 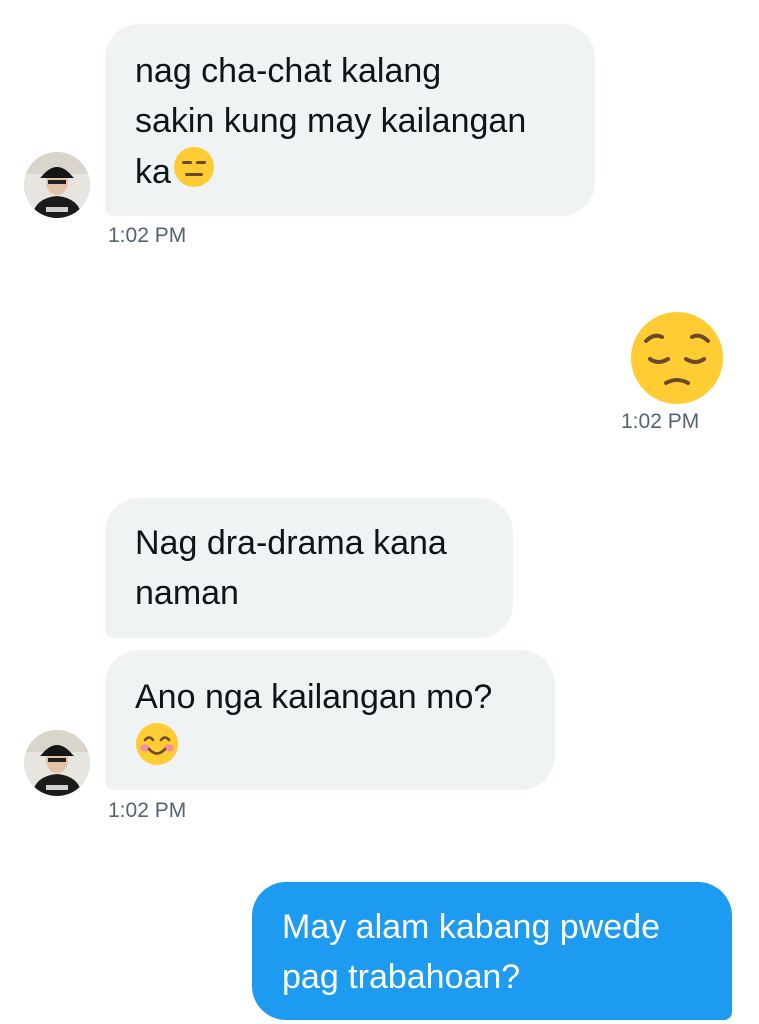 I want to click on outgoing-emoji-message, so click(x=677, y=358).